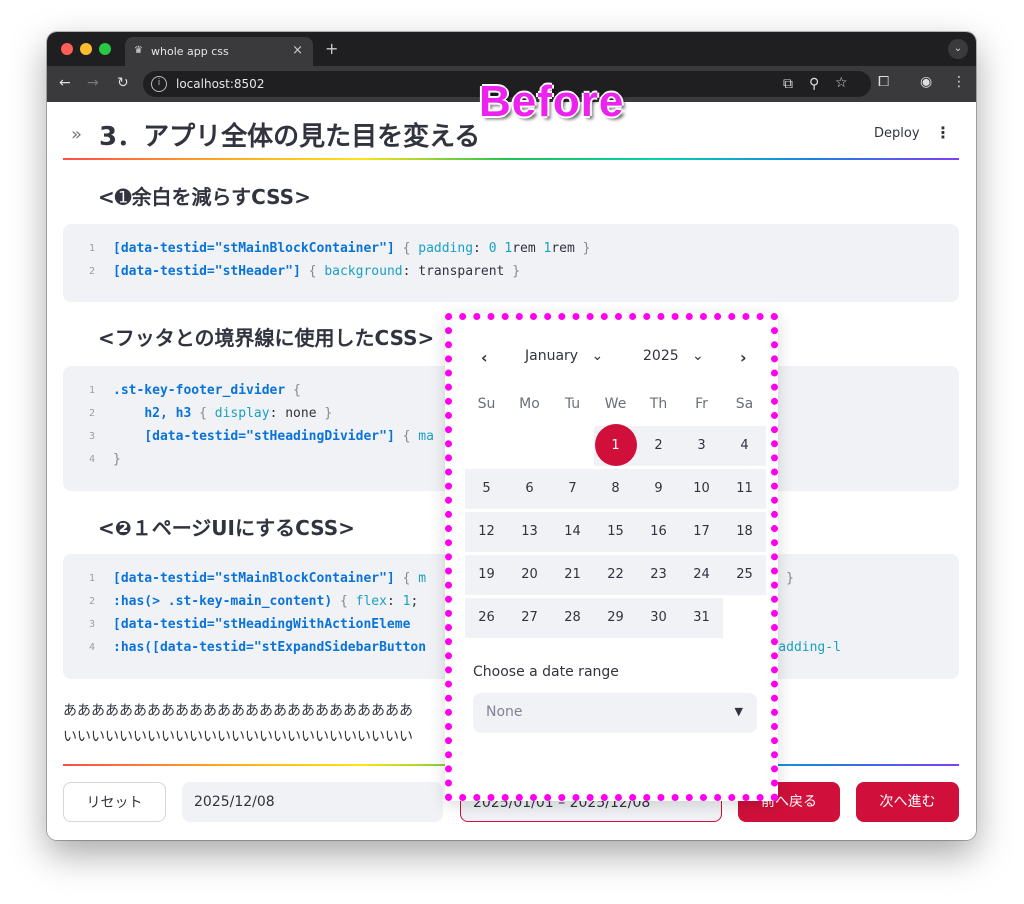 Image resolution: width=1024 pixels, height=904 pixels. Describe the element at coordinates (897, 133) in the screenshot. I see `deploy-button: Deploy` at that location.